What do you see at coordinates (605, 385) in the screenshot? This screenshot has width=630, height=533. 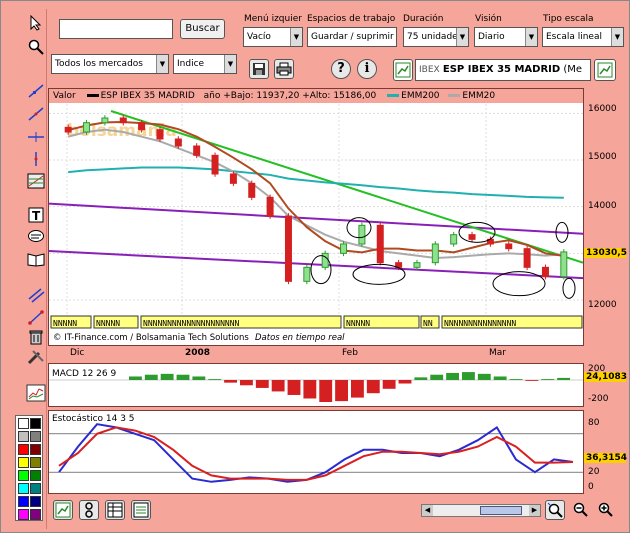 I see `macd-axis: 200 24,1083 -200` at bounding box center [605, 385].